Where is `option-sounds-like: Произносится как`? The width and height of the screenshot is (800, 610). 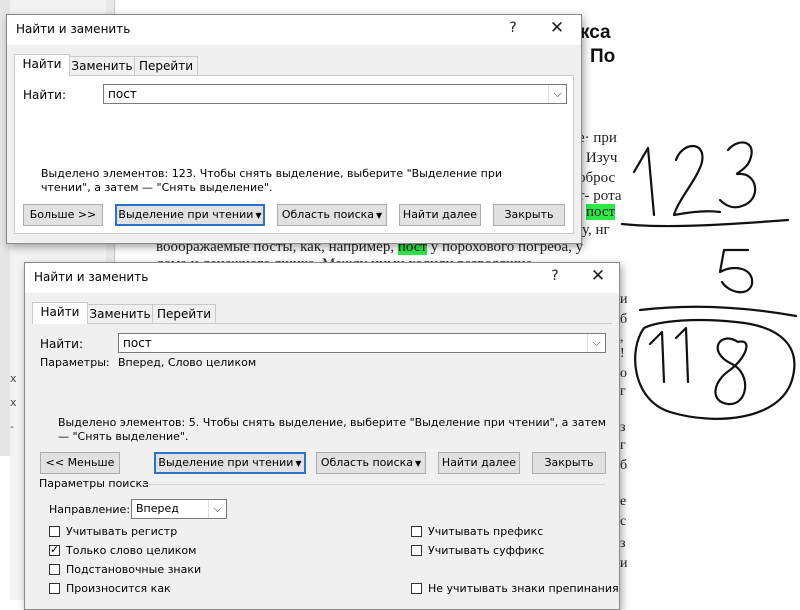
option-sounds-like: Произносится как is located at coordinates (110, 588).